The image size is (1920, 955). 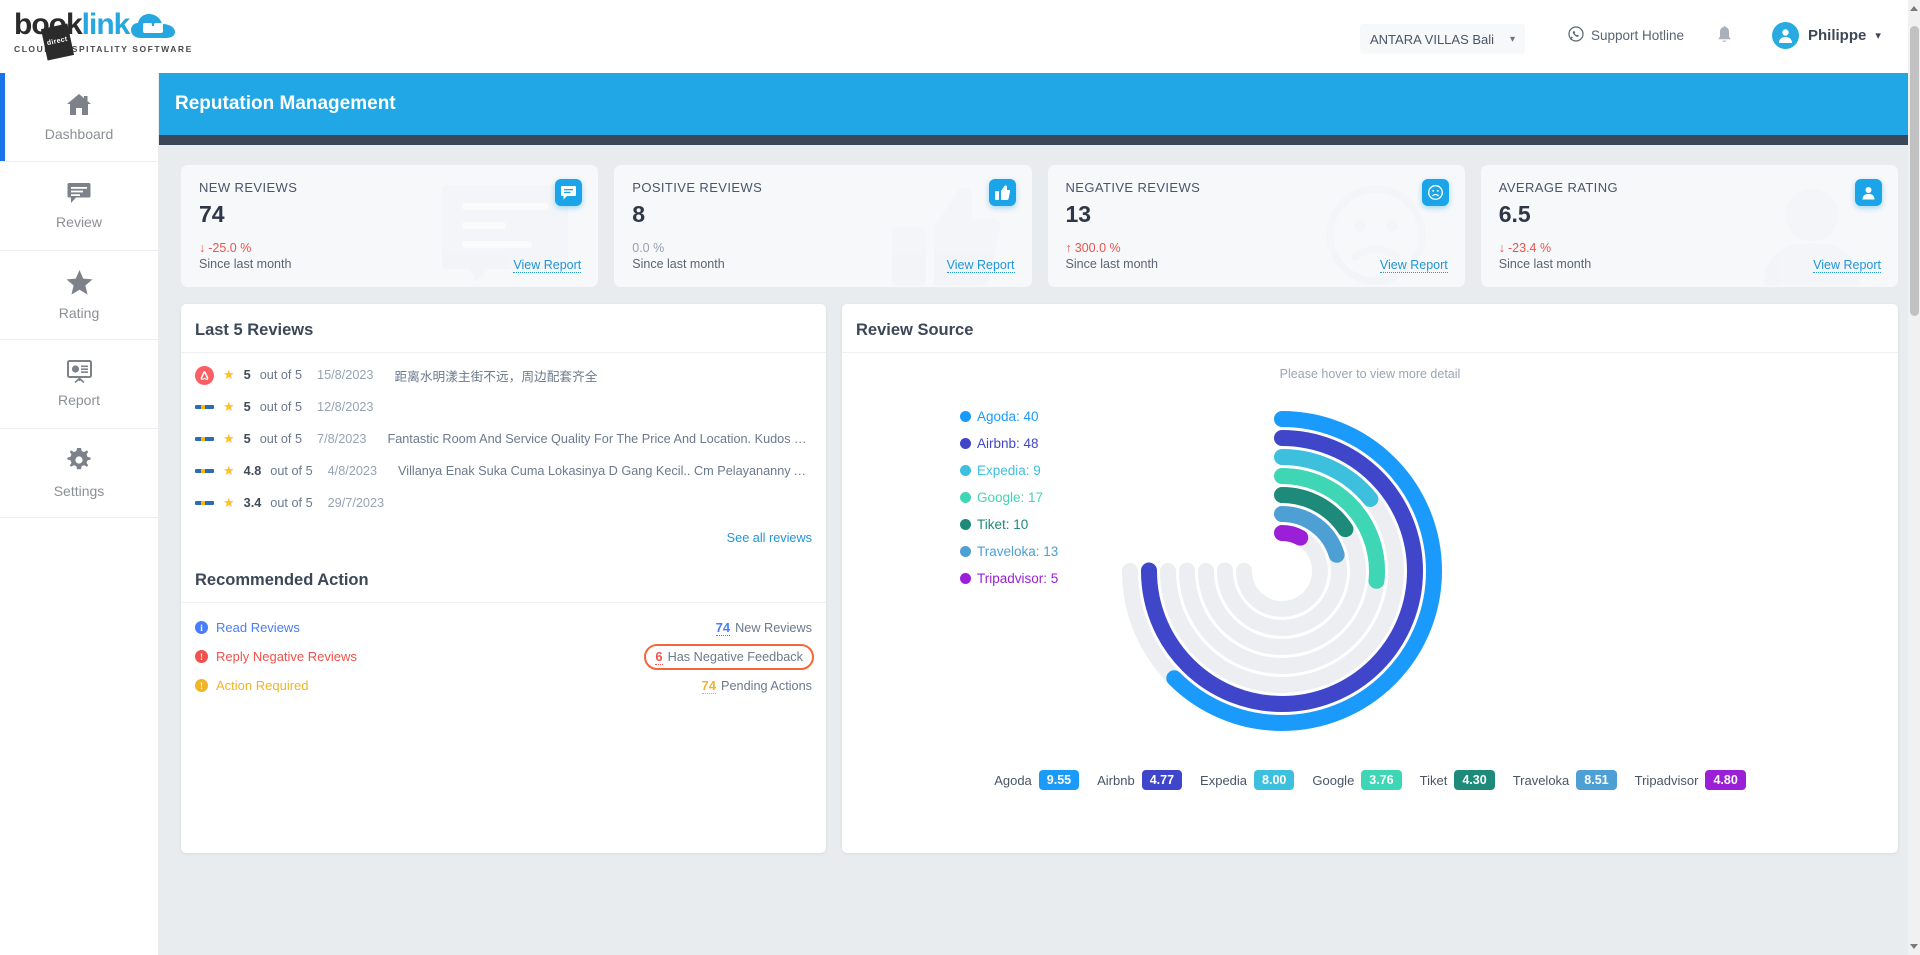 I want to click on source-score: Agoda 9.55, so click(x=1037, y=780).